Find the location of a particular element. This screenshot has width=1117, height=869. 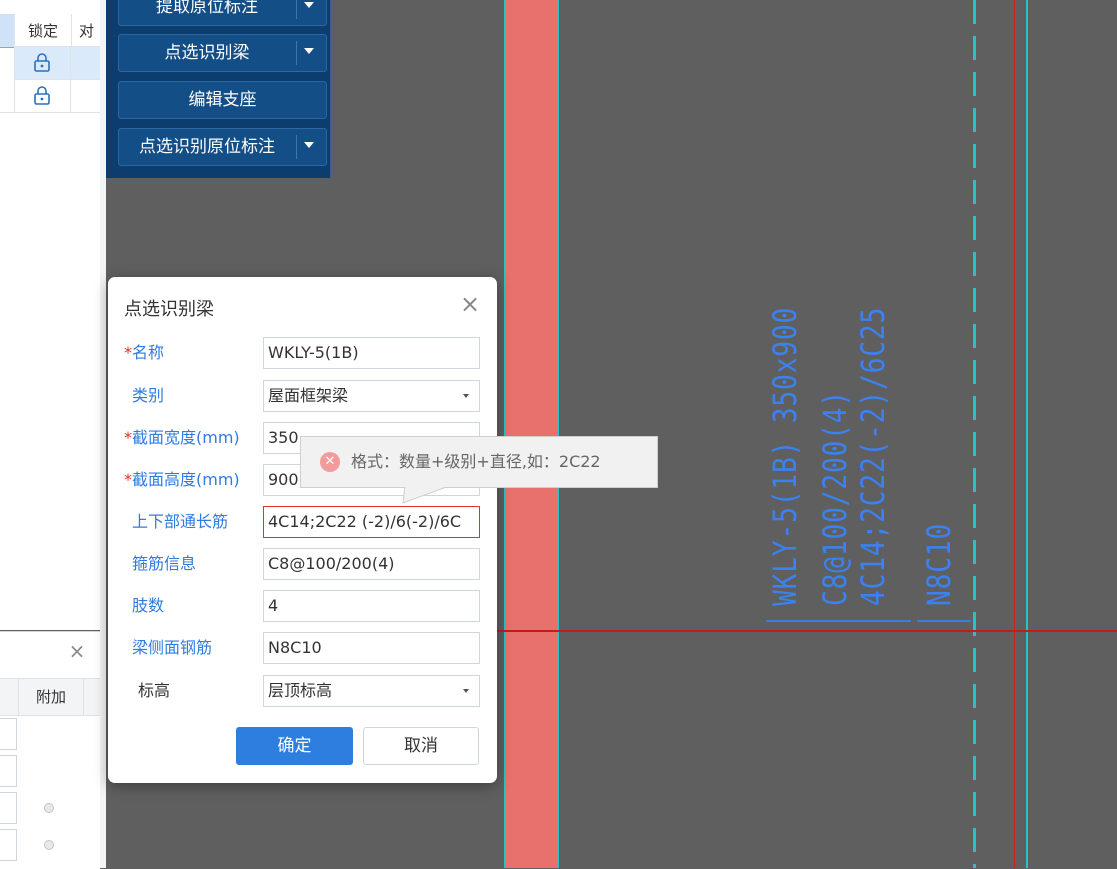

pick-identify-annotation-label: 点选识别原位标注 is located at coordinates (207, 147).